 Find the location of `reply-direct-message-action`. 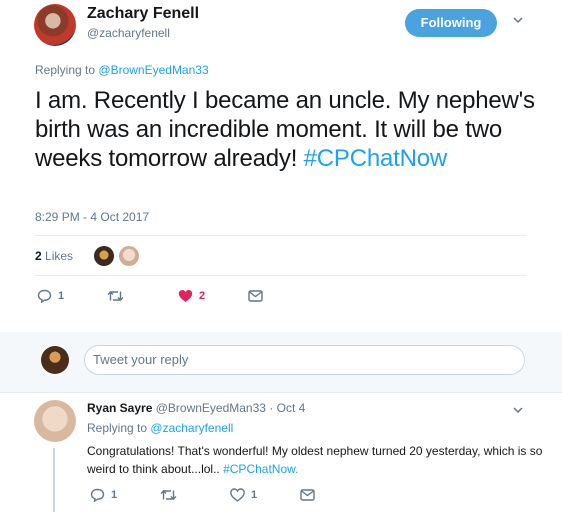

reply-direct-message-action is located at coordinates (307, 495).